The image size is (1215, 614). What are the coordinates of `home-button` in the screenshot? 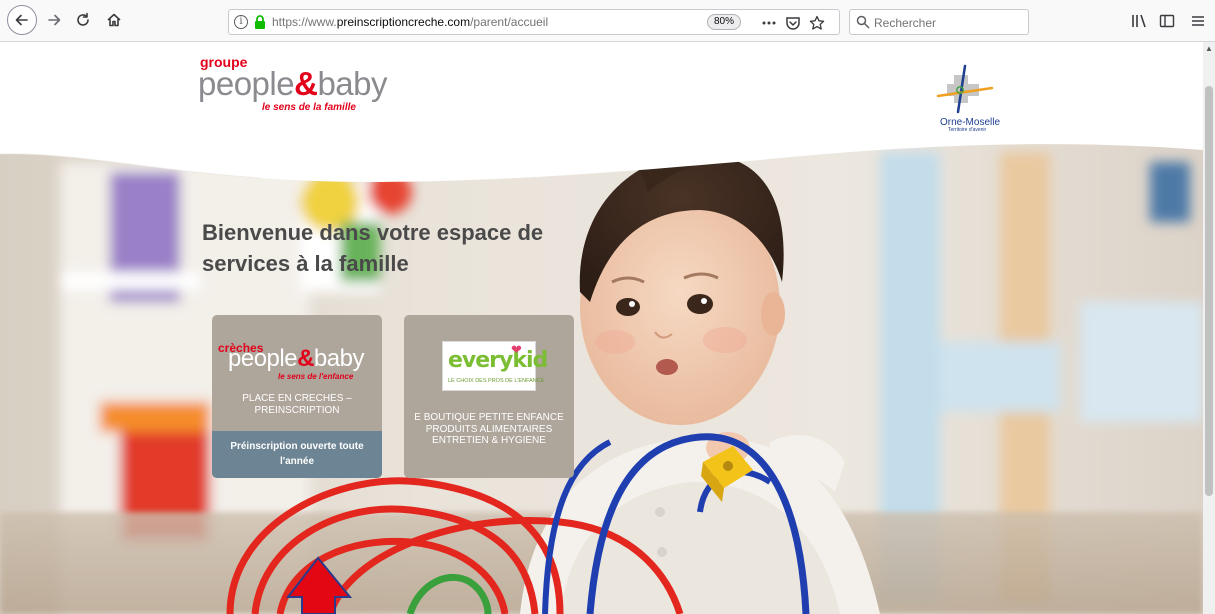 It's located at (114, 20).